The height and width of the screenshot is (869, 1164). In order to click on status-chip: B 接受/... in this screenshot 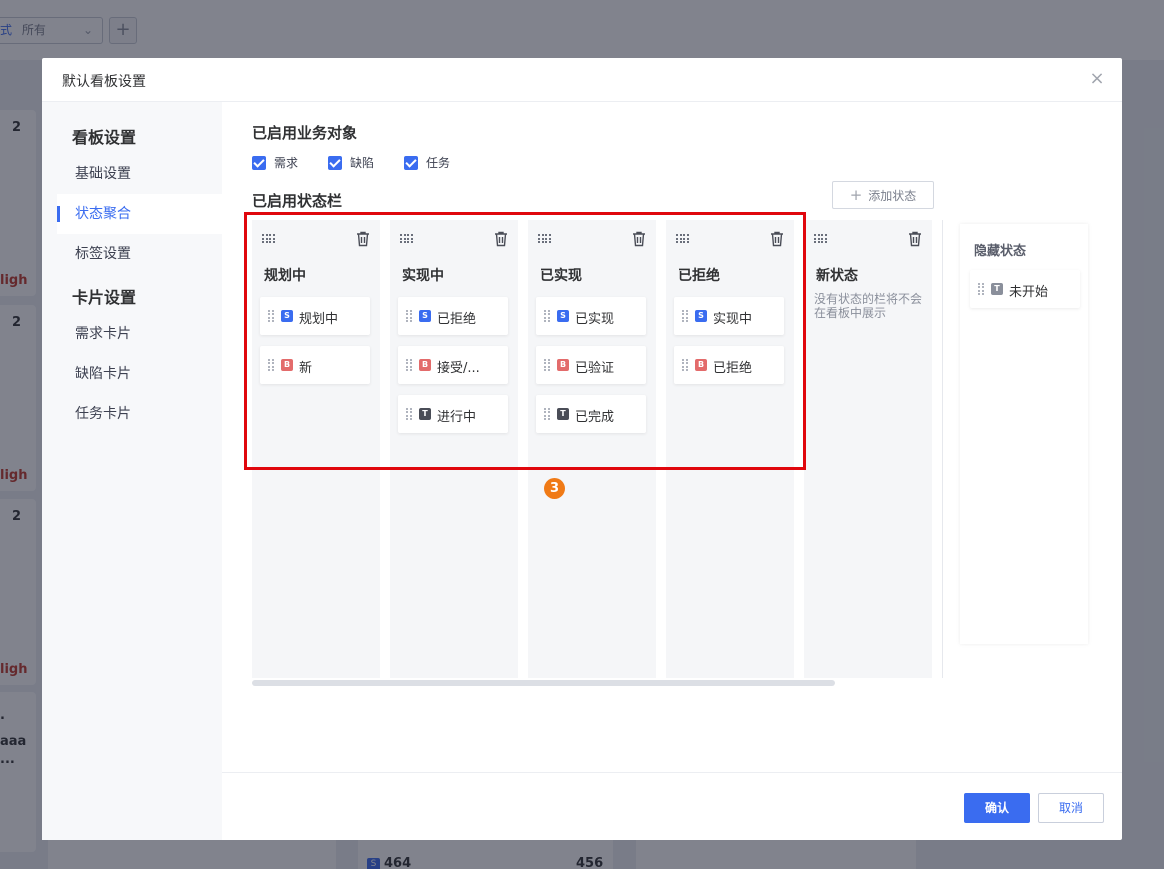, I will do `click(453, 365)`.